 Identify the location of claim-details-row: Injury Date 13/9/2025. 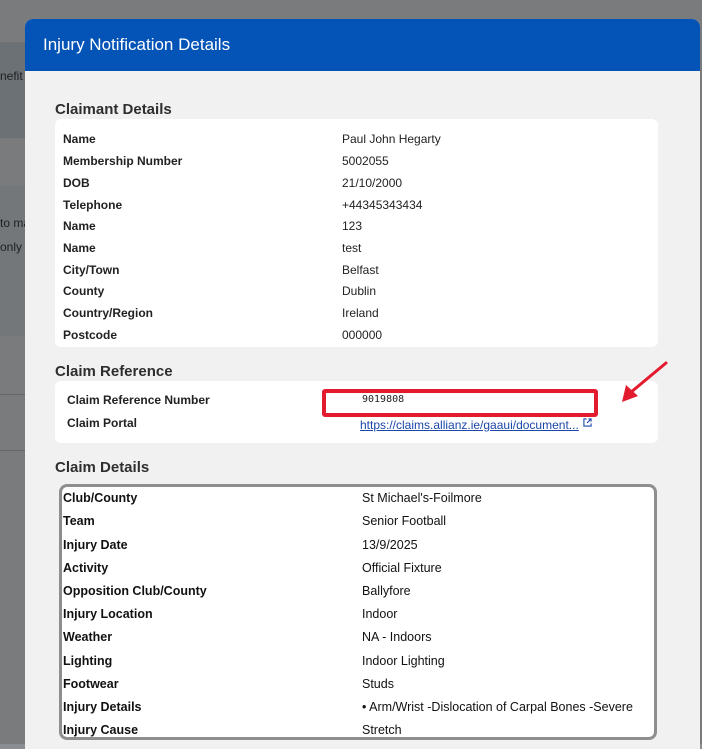
(358, 545).